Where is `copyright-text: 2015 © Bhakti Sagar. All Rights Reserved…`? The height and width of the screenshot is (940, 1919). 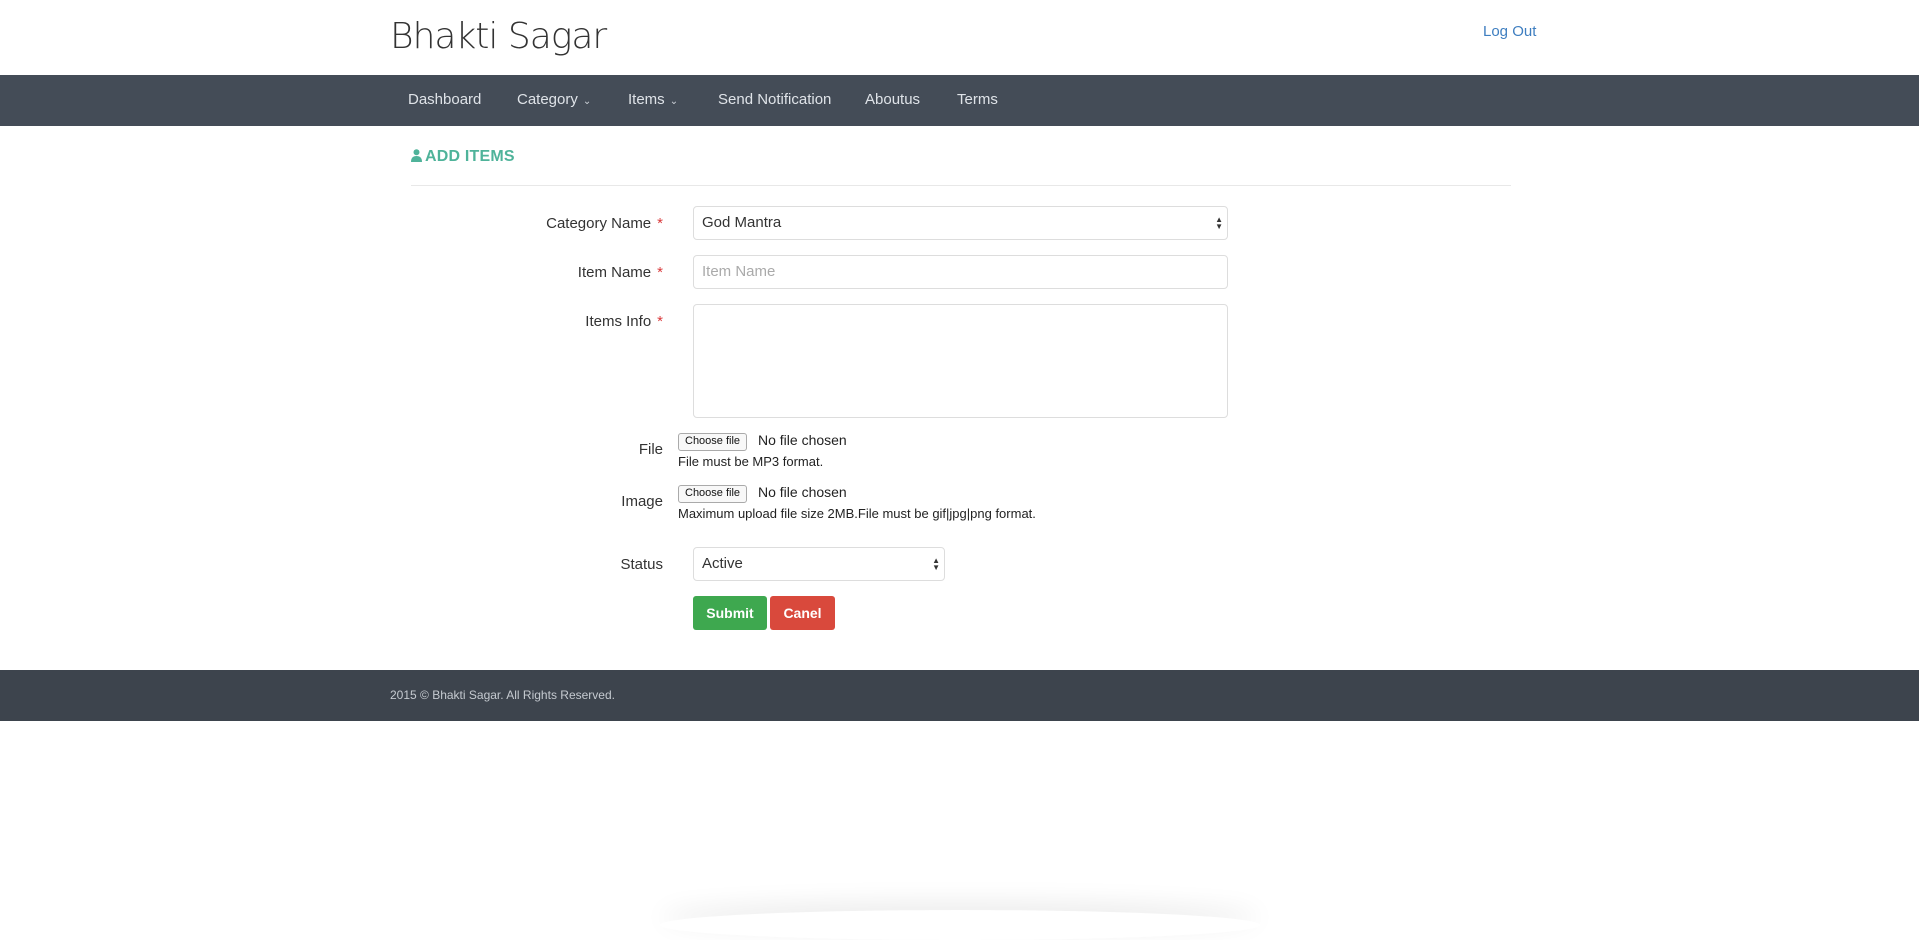
copyright-text: 2015 © Bhakti Sagar. All Rights Reserved… is located at coordinates (502, 695).